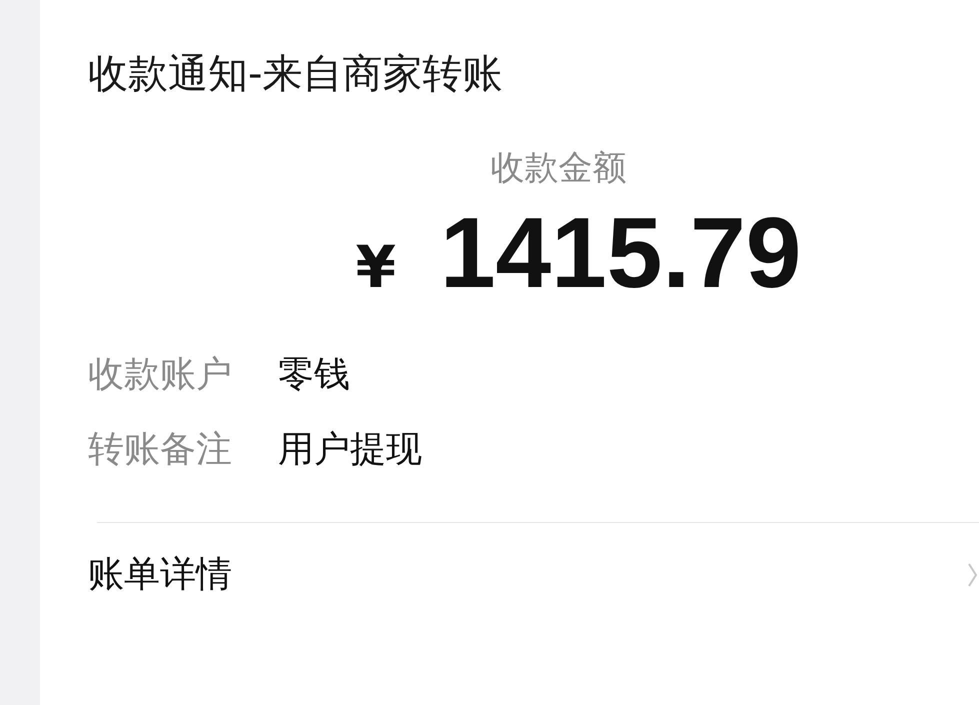 The height and width of the screenshot is (705, 979). I want to click on amount-value: 1415.79, so click(621, 252).